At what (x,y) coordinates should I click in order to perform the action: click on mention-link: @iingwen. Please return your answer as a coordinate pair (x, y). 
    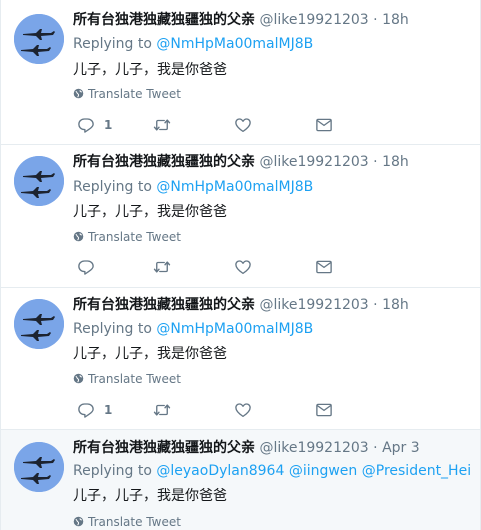
    Looking at the image, I should click on (323, 471).